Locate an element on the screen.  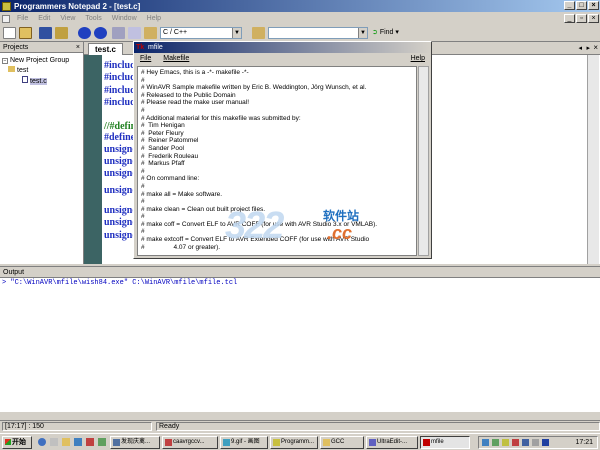
mfile-titlebar: Tk mfile is located at coordinates (282, 47).